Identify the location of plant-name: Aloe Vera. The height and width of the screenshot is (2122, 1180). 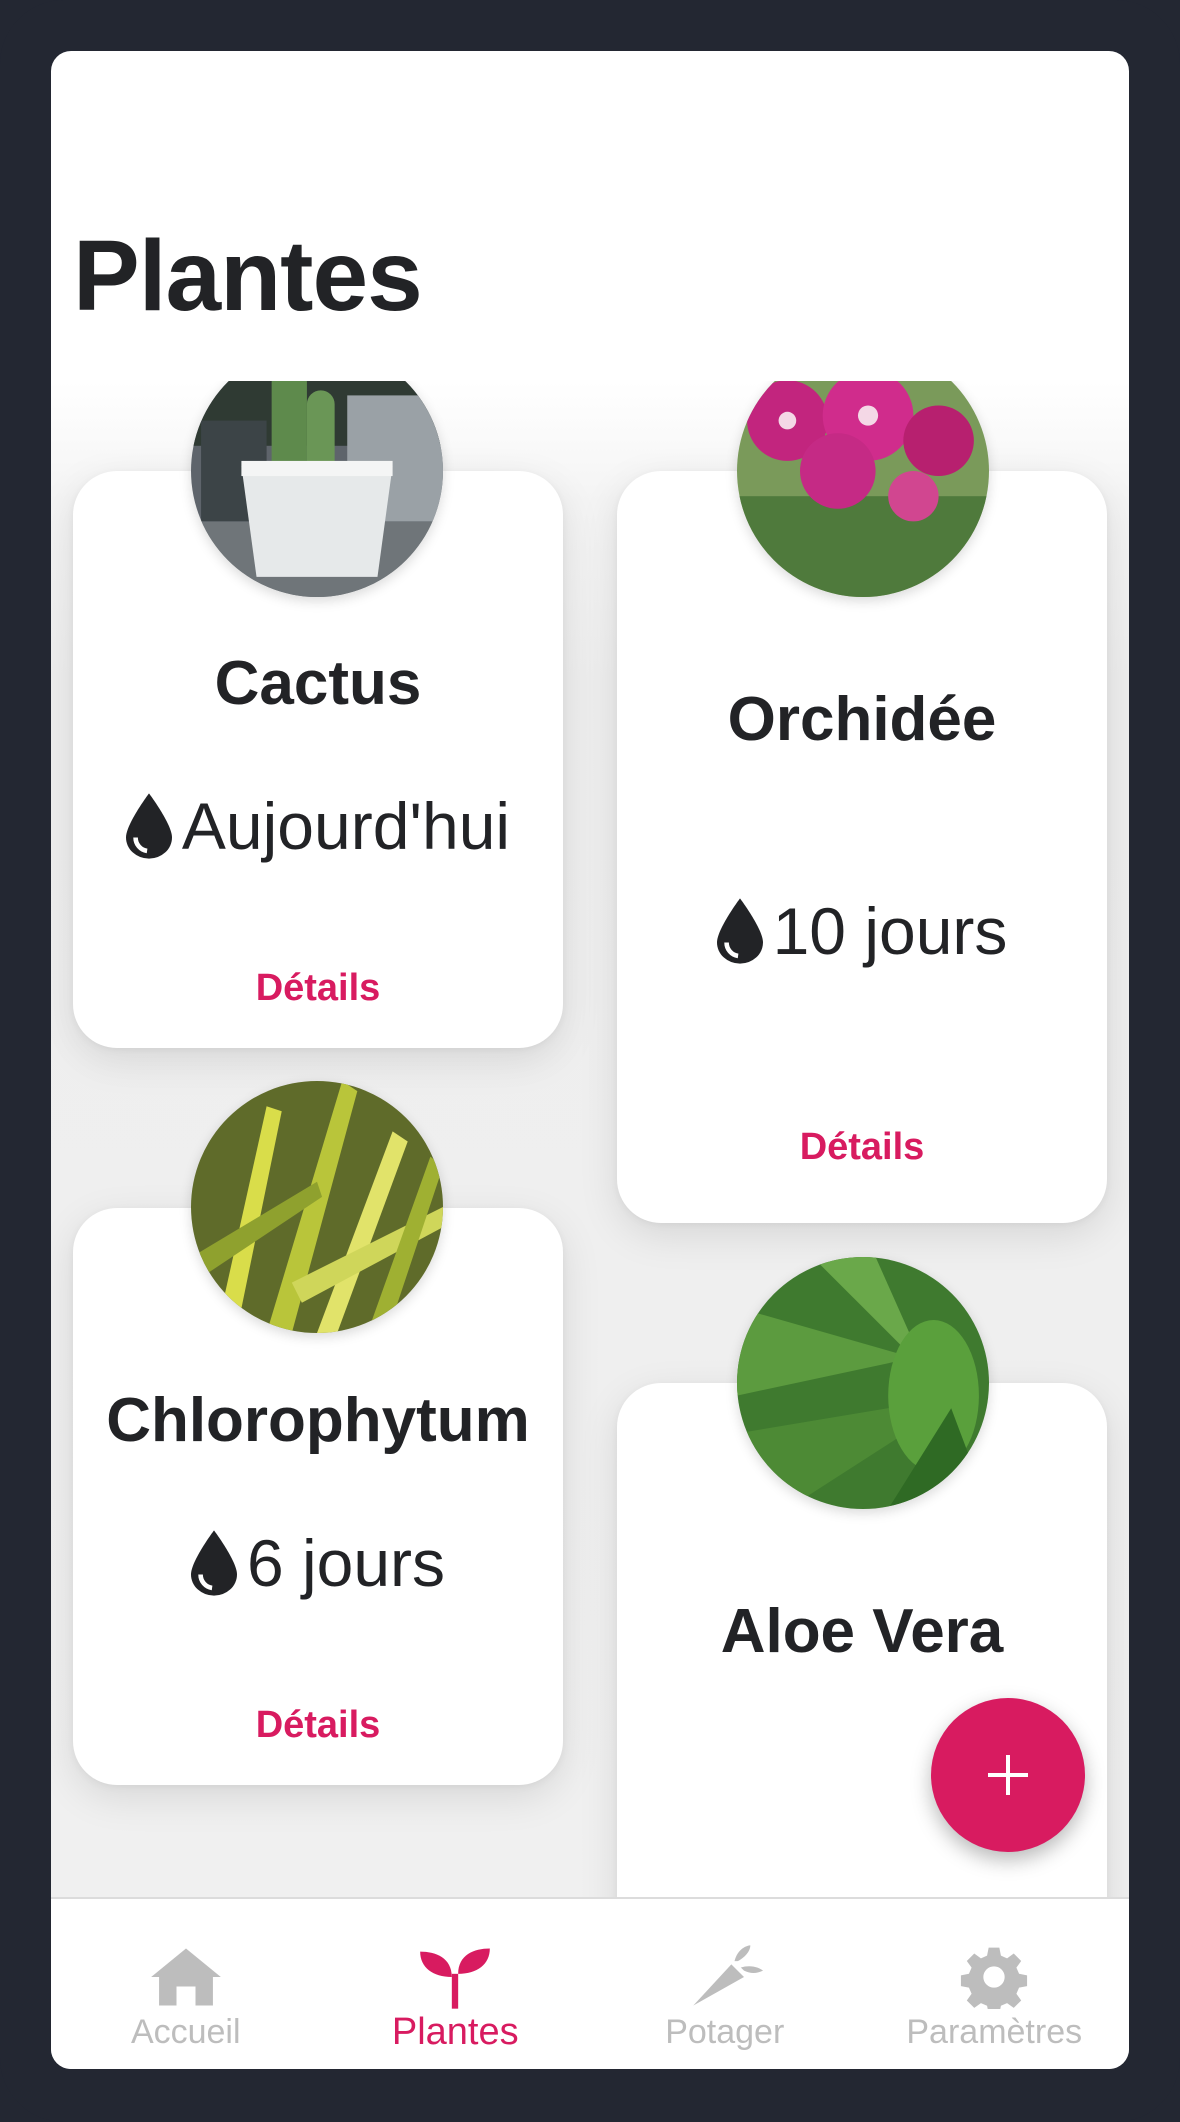
(862, 1631).